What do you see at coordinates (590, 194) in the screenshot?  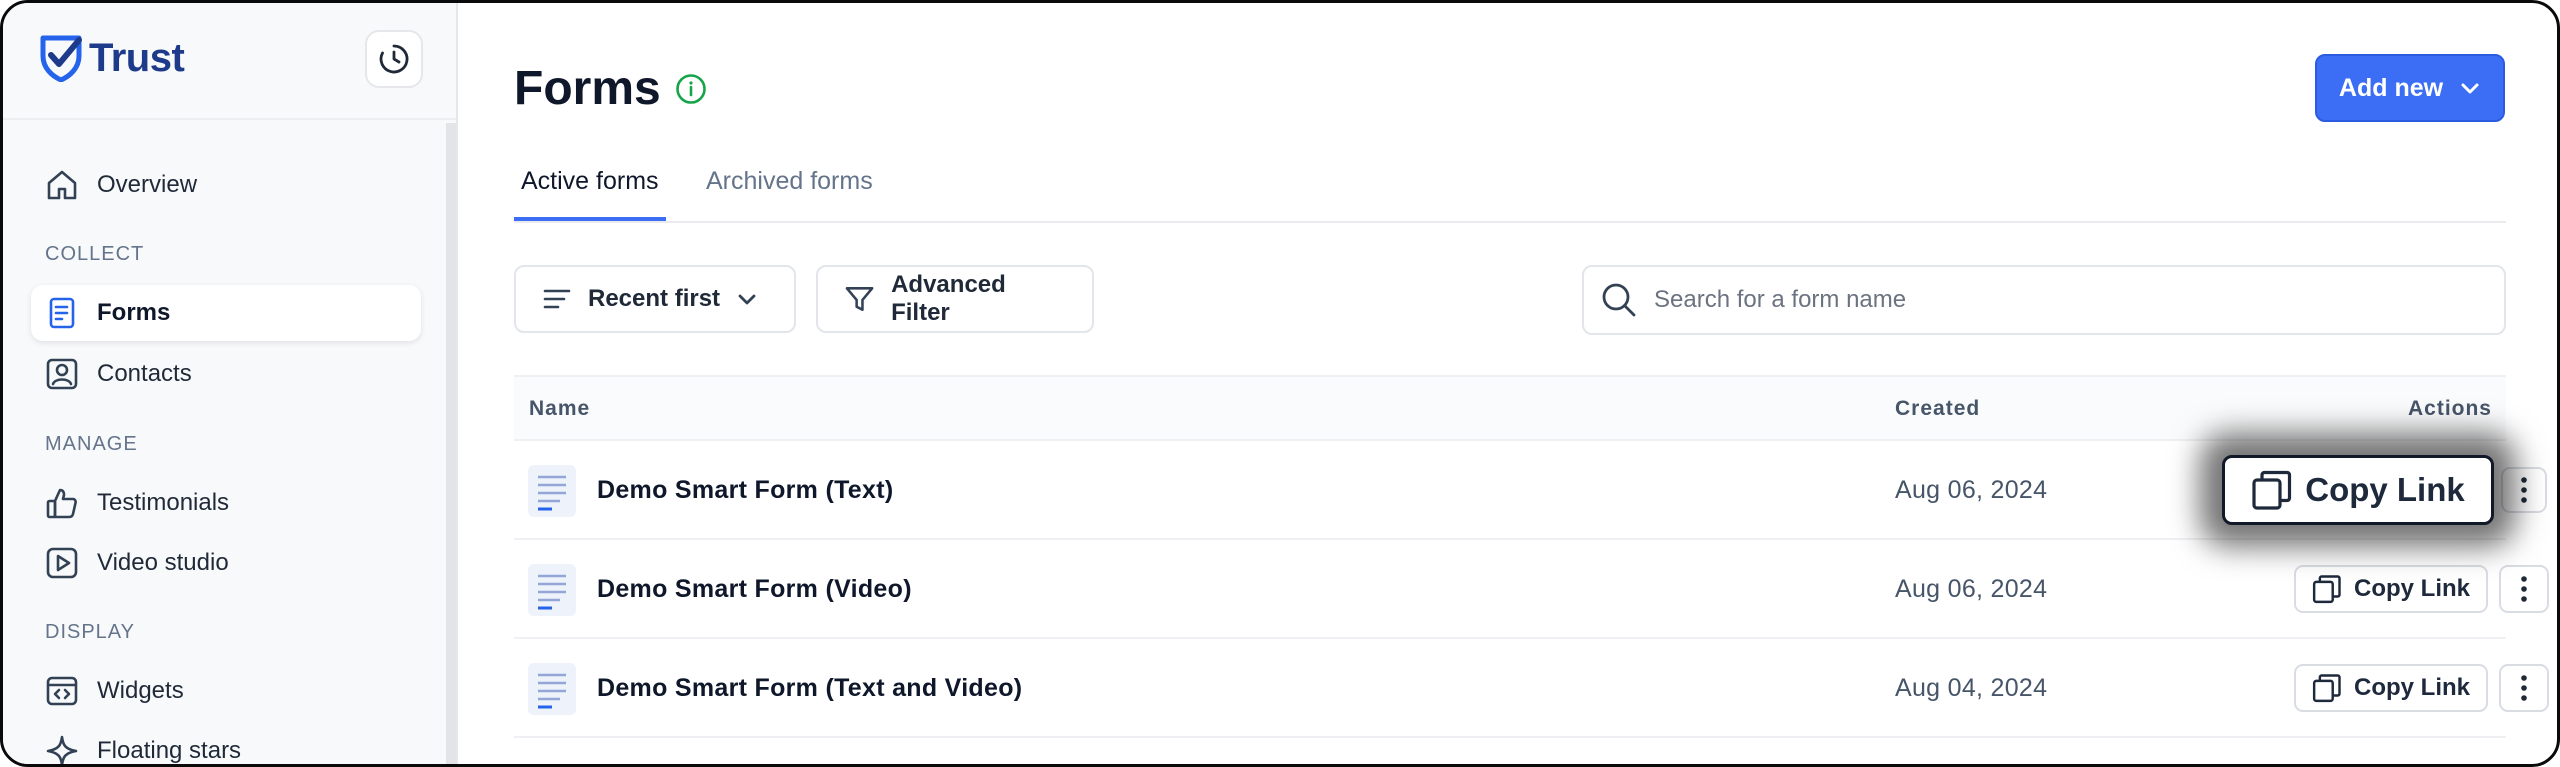 I see `tab-active-forms: Active forms` at bounding box center [590, 194].